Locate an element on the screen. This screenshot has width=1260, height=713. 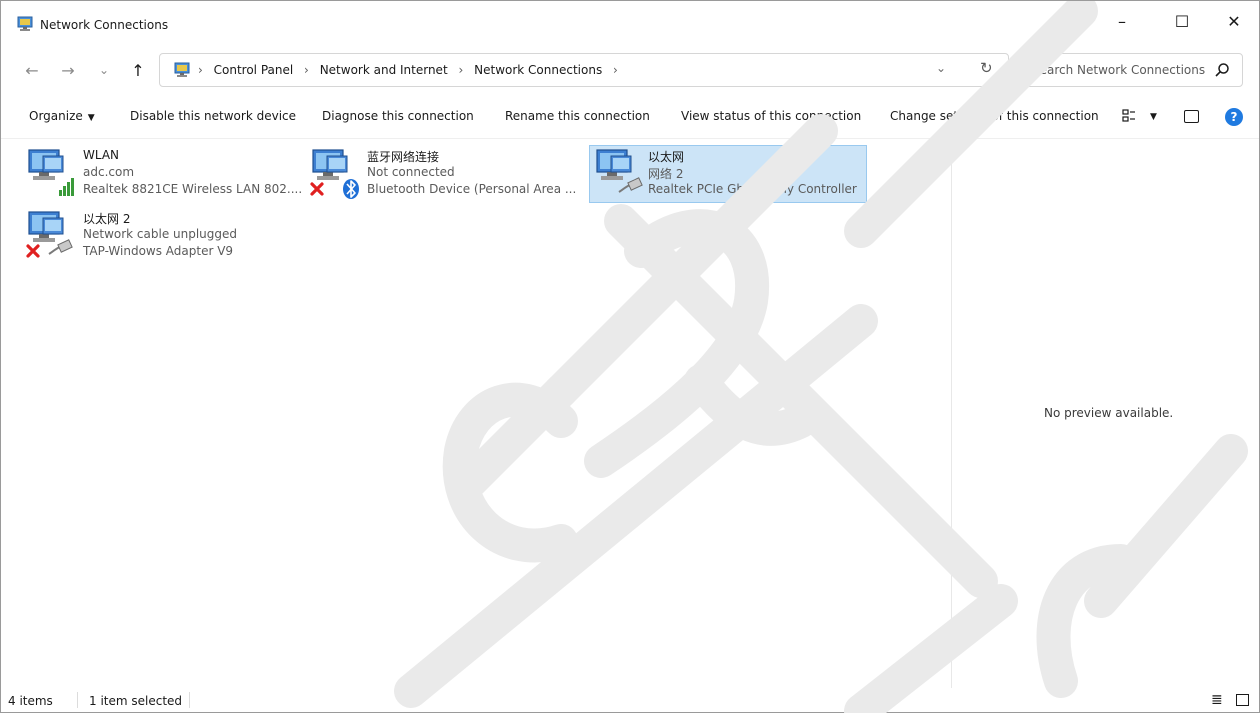
view-status-button: View status of this connection is located at coordinates (771, 116).